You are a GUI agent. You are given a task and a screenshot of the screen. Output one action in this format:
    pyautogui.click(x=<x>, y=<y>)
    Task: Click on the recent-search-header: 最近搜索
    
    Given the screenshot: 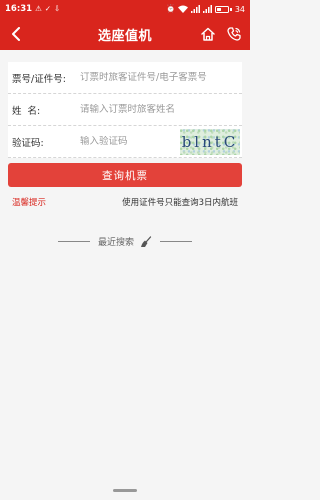 What is the action you would take?
    pyautogui.click(x=125, y=241)
    